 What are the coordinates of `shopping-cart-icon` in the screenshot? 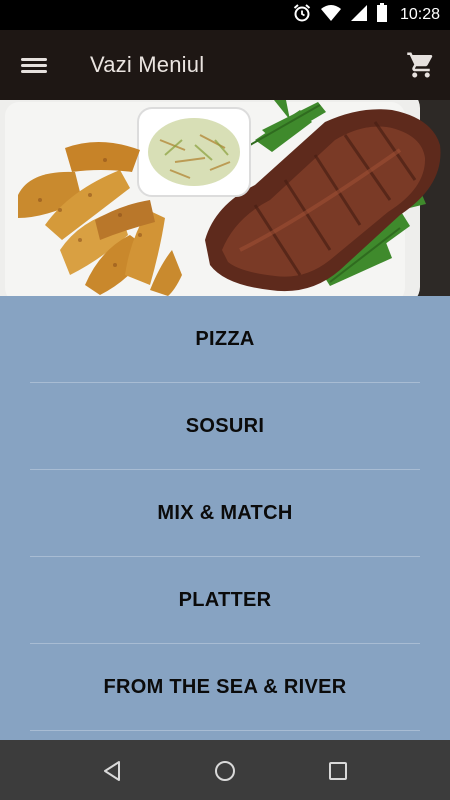 It's located at (421, 68).